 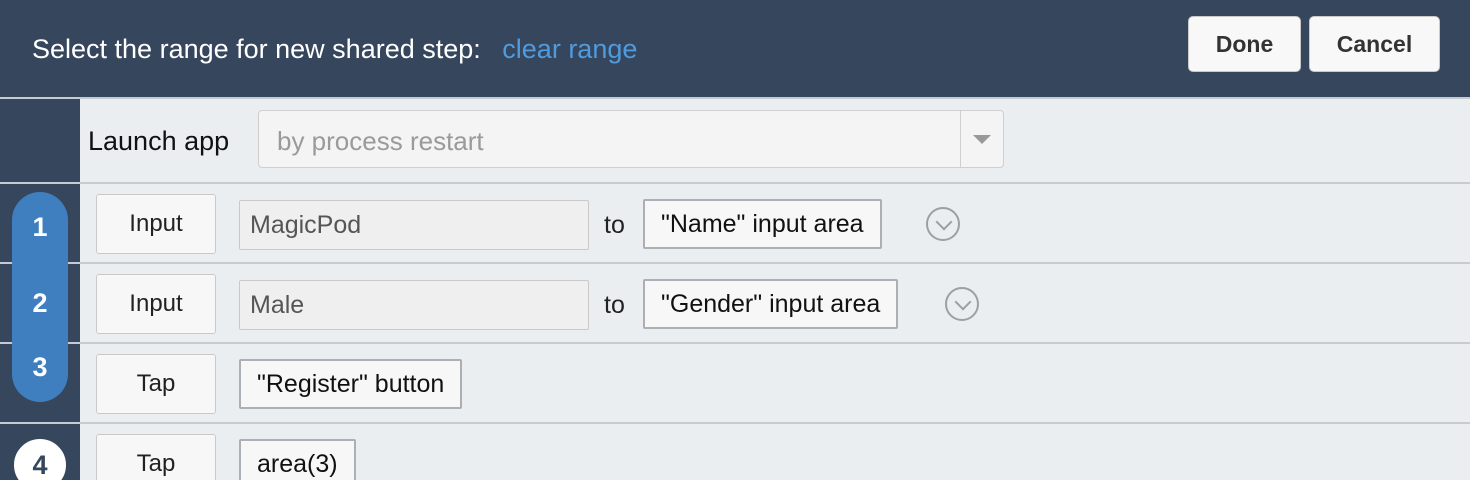 What do you see at coordinates (414, 225) in the screenshot?
I see `step-1-value-field: MagicPod` at bounding box center [414, 225].